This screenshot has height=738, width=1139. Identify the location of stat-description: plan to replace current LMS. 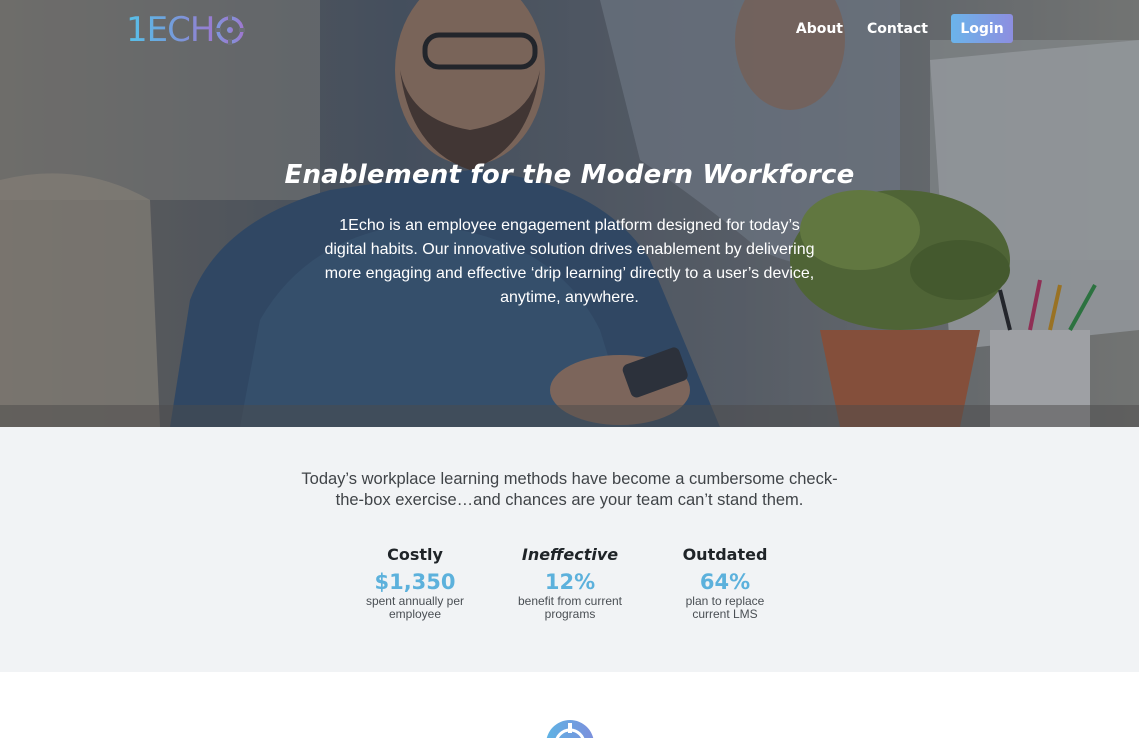
(725, 607).